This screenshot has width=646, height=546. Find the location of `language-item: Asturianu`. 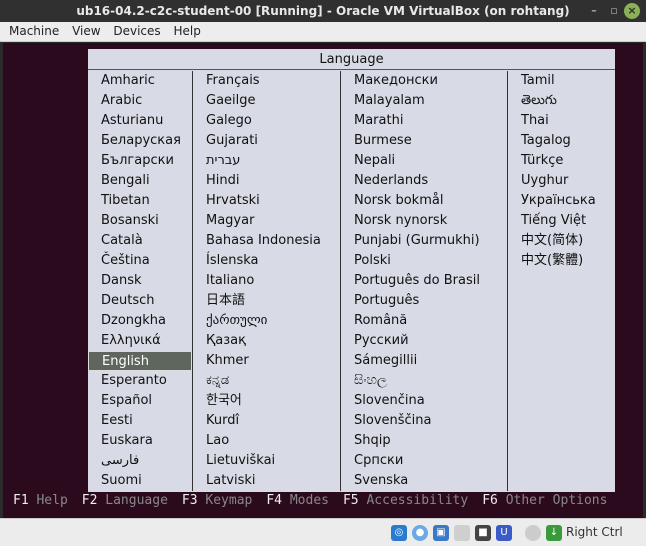

language-item: Asturianu is located at coordinates (140, 121).